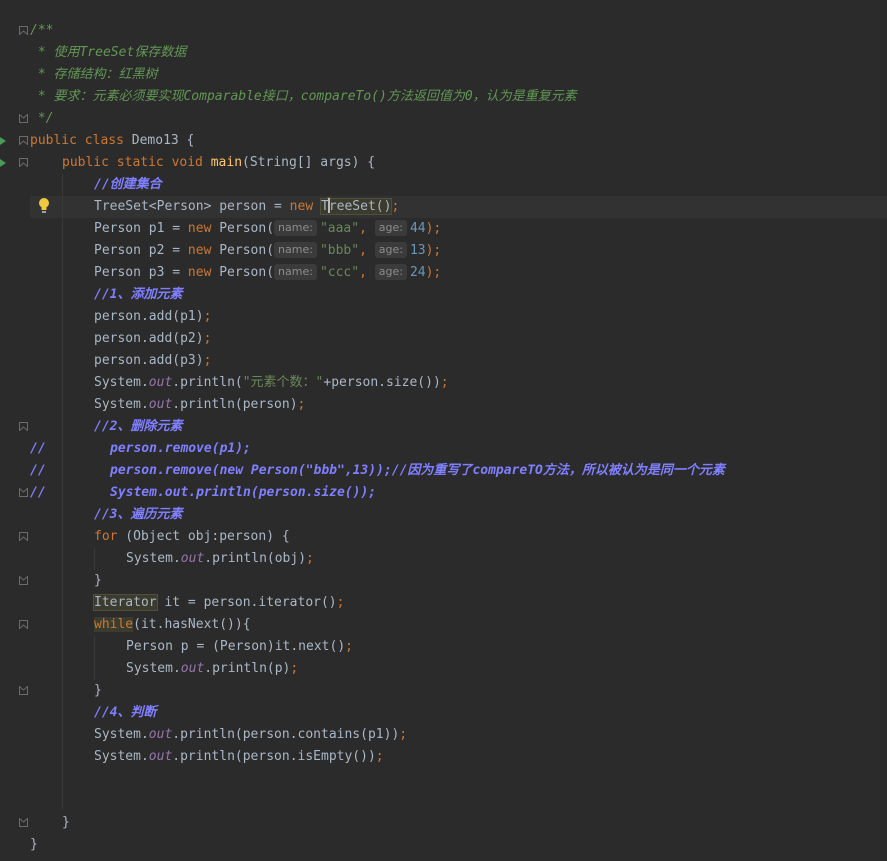 This screenshot has width=887, height=861. Describe the element at coordinates (121, 382) in the screenshot. I see `code-text: System.` at that location.